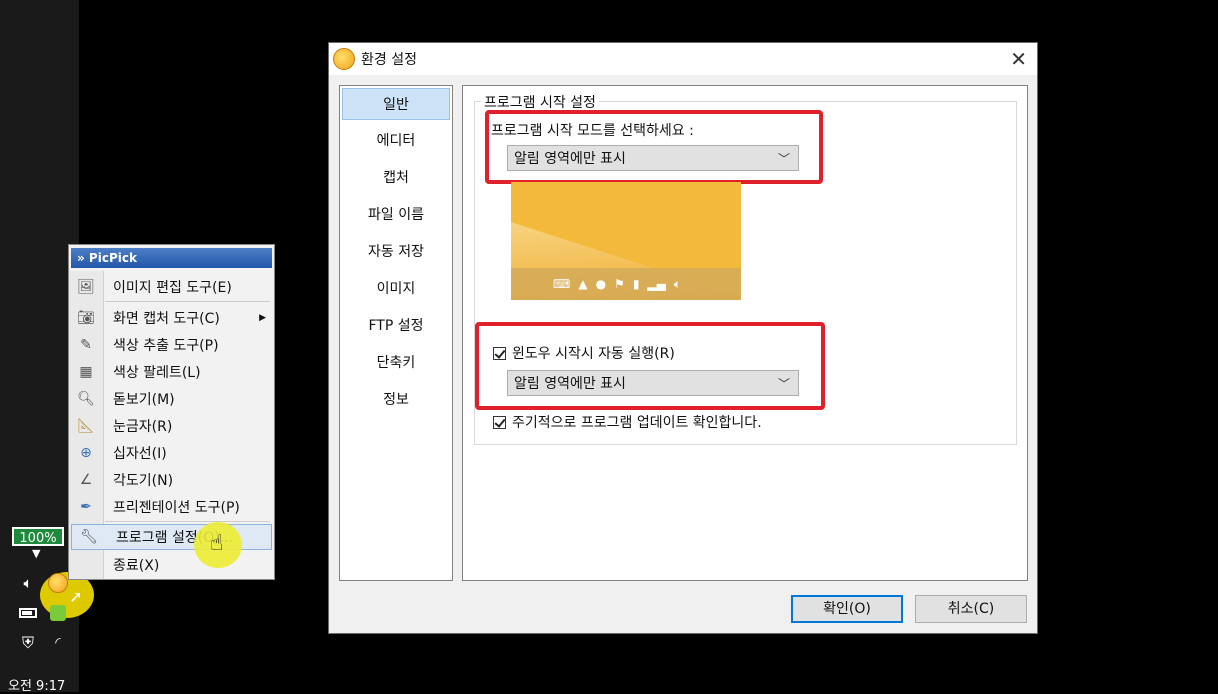 Image resolution: width=1218 pixels, height=694 pixels. I want to click on app-tray-icon, so click(58, 613).